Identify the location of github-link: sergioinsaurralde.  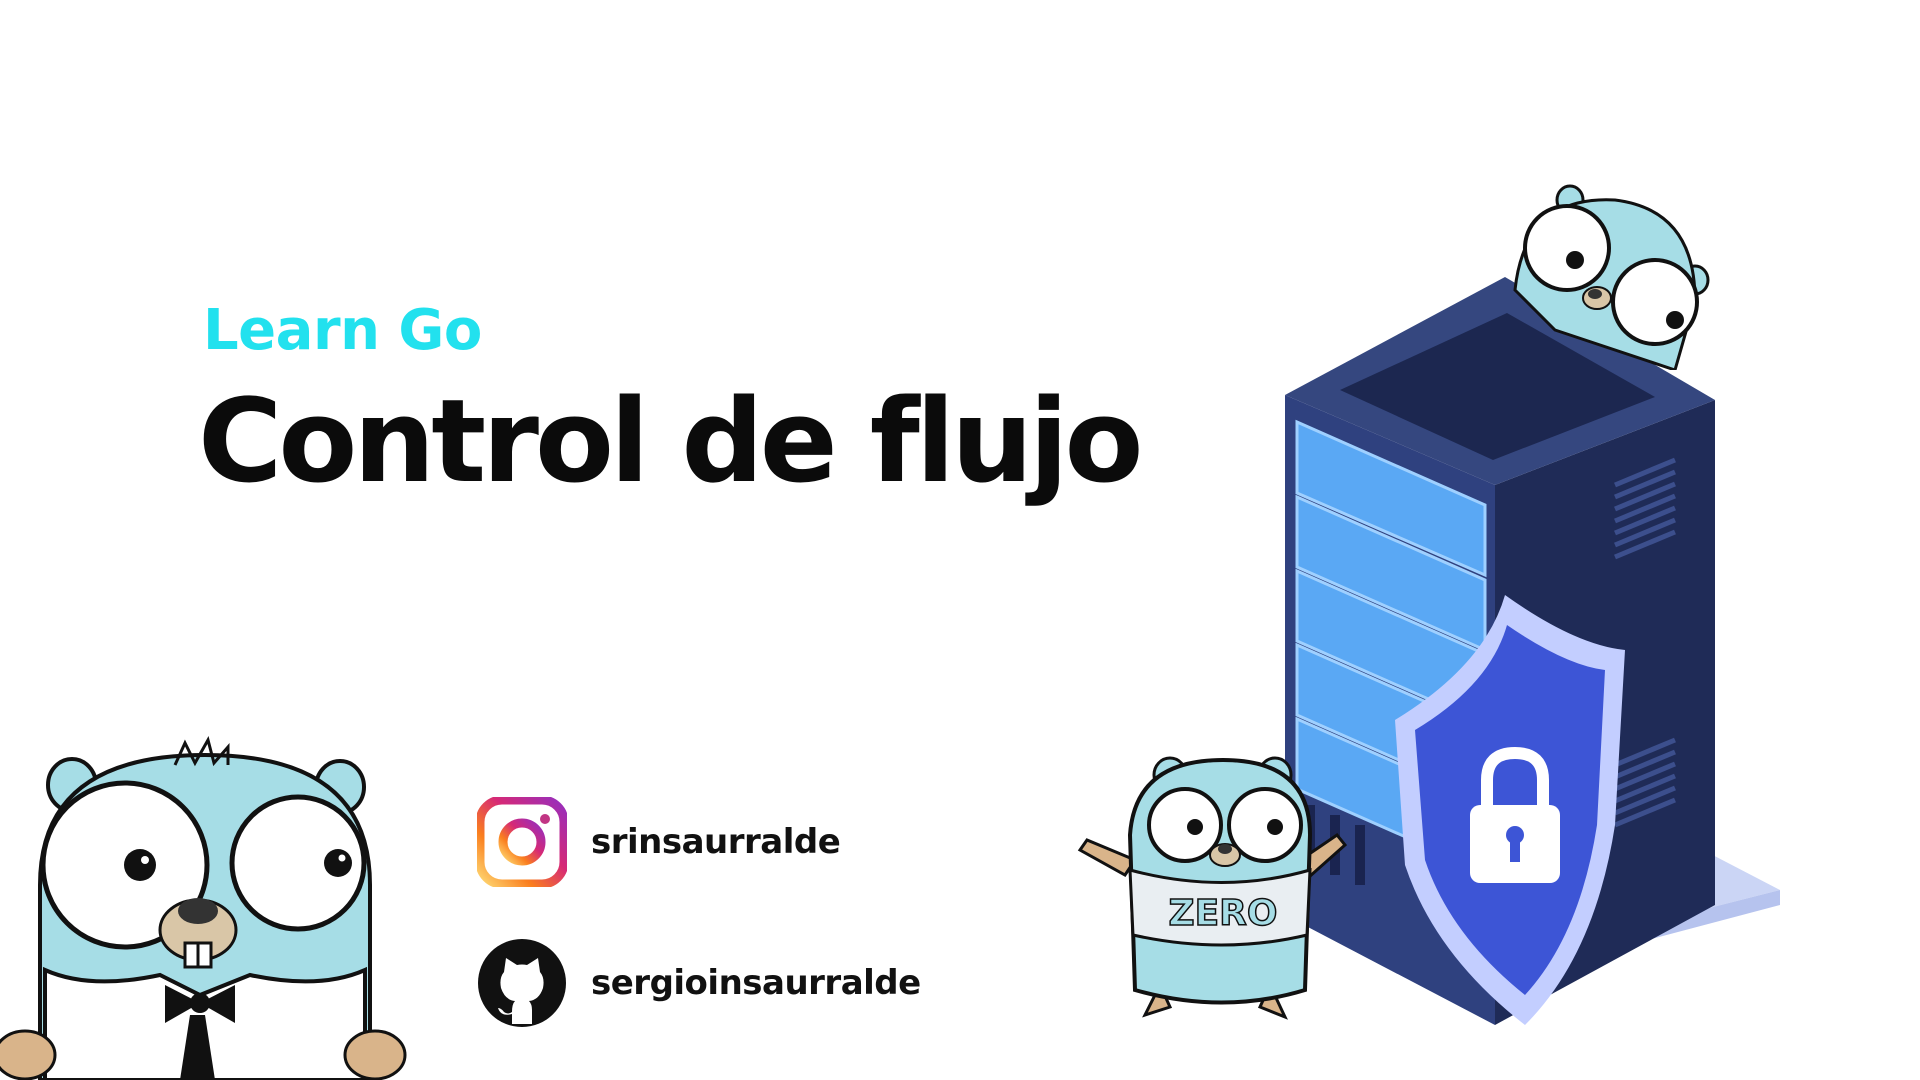
(699, 983).